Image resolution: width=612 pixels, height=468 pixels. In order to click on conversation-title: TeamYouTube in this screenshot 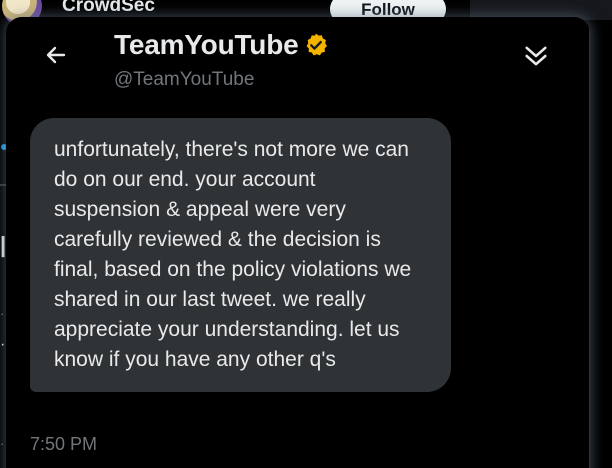, I will do `click(206, 45)`.